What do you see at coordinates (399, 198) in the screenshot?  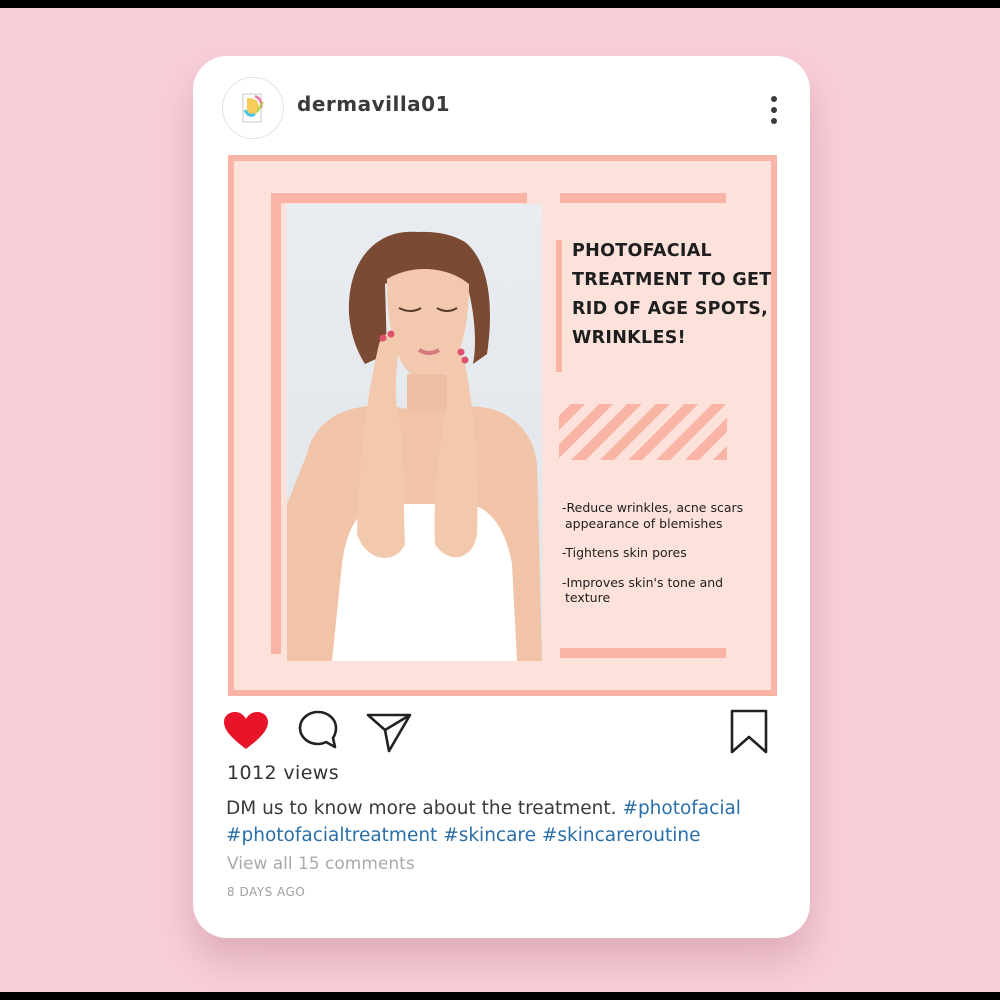 I see `frame-bar-top-left` at bounding box center [399, 198].